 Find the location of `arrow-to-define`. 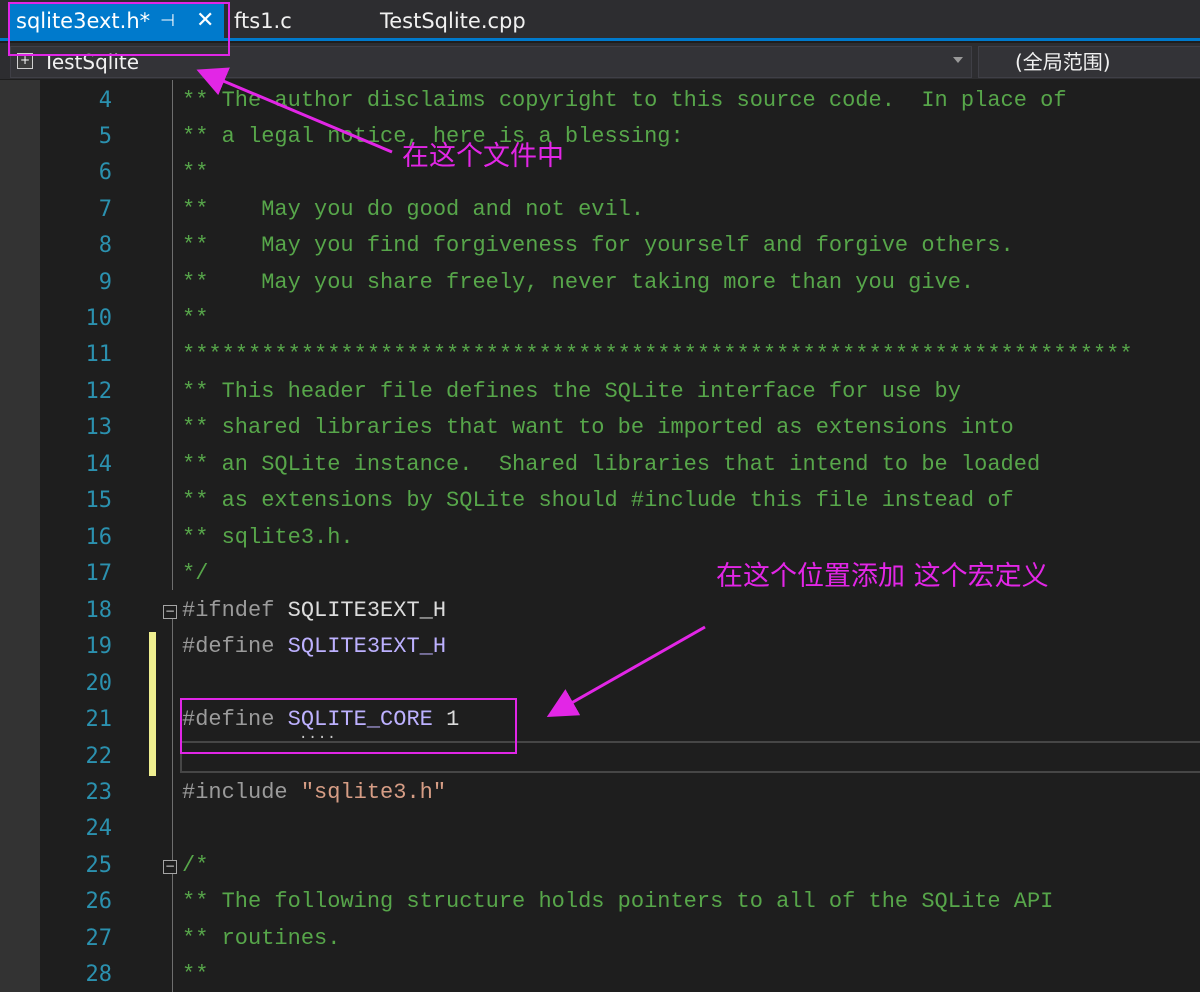

arrow-to-define is located at coordinates (626, 671).